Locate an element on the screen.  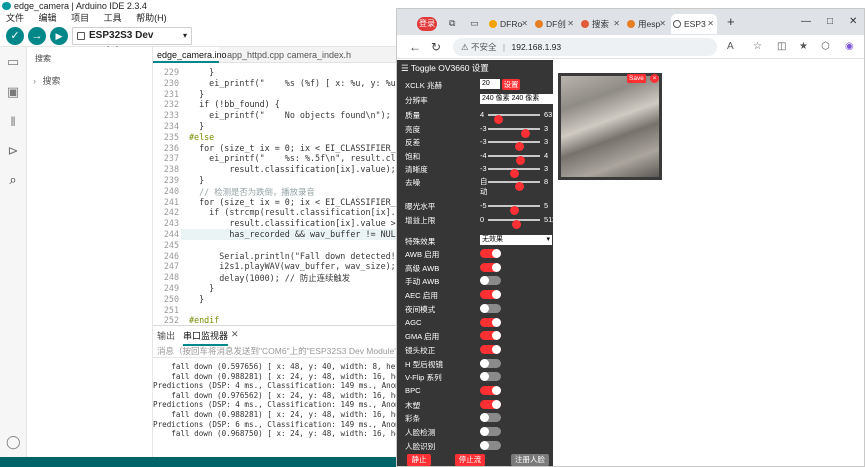
denoise-min: 自动 is located at coordinates (484, 186).